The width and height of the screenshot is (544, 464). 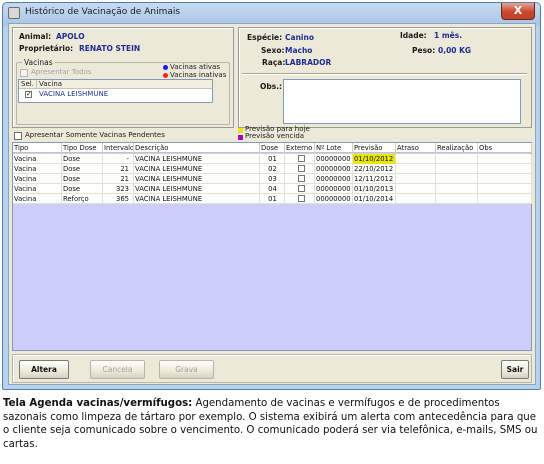 What do you see at coordinates (374, 169) in the screenshot?
I see `col-previsao-cell: 22/10/2012` at bounding box center [374, 169].